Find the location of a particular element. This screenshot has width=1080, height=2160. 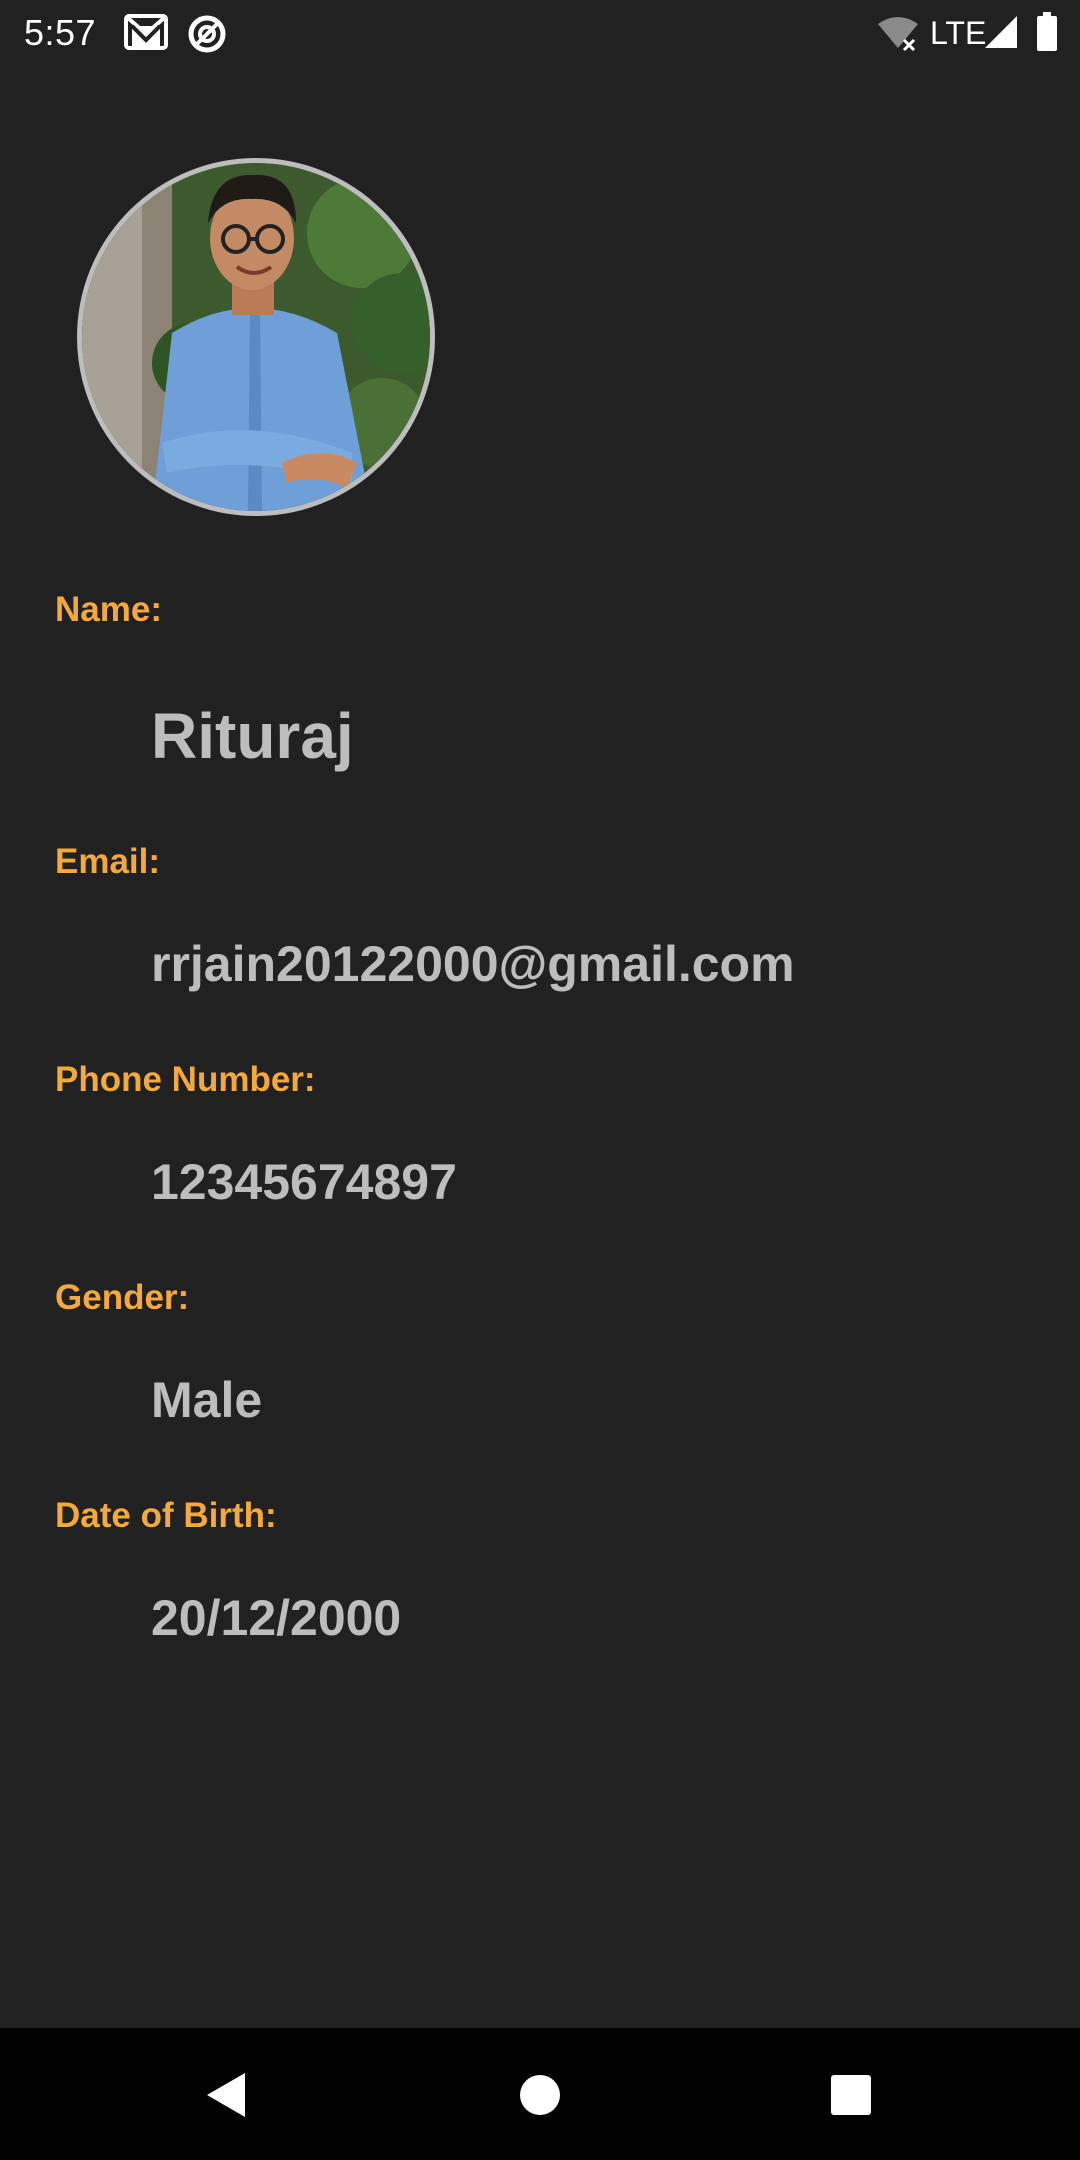

recents-icon is located at coordinates (851, 2095).